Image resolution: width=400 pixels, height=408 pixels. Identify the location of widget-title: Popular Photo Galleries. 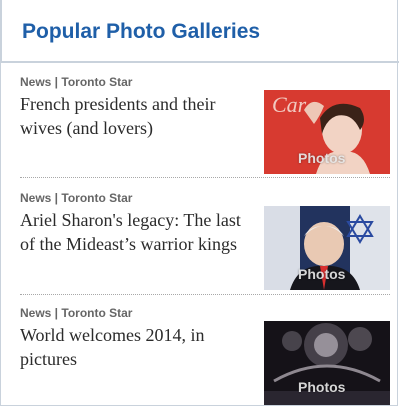
(141, 31).